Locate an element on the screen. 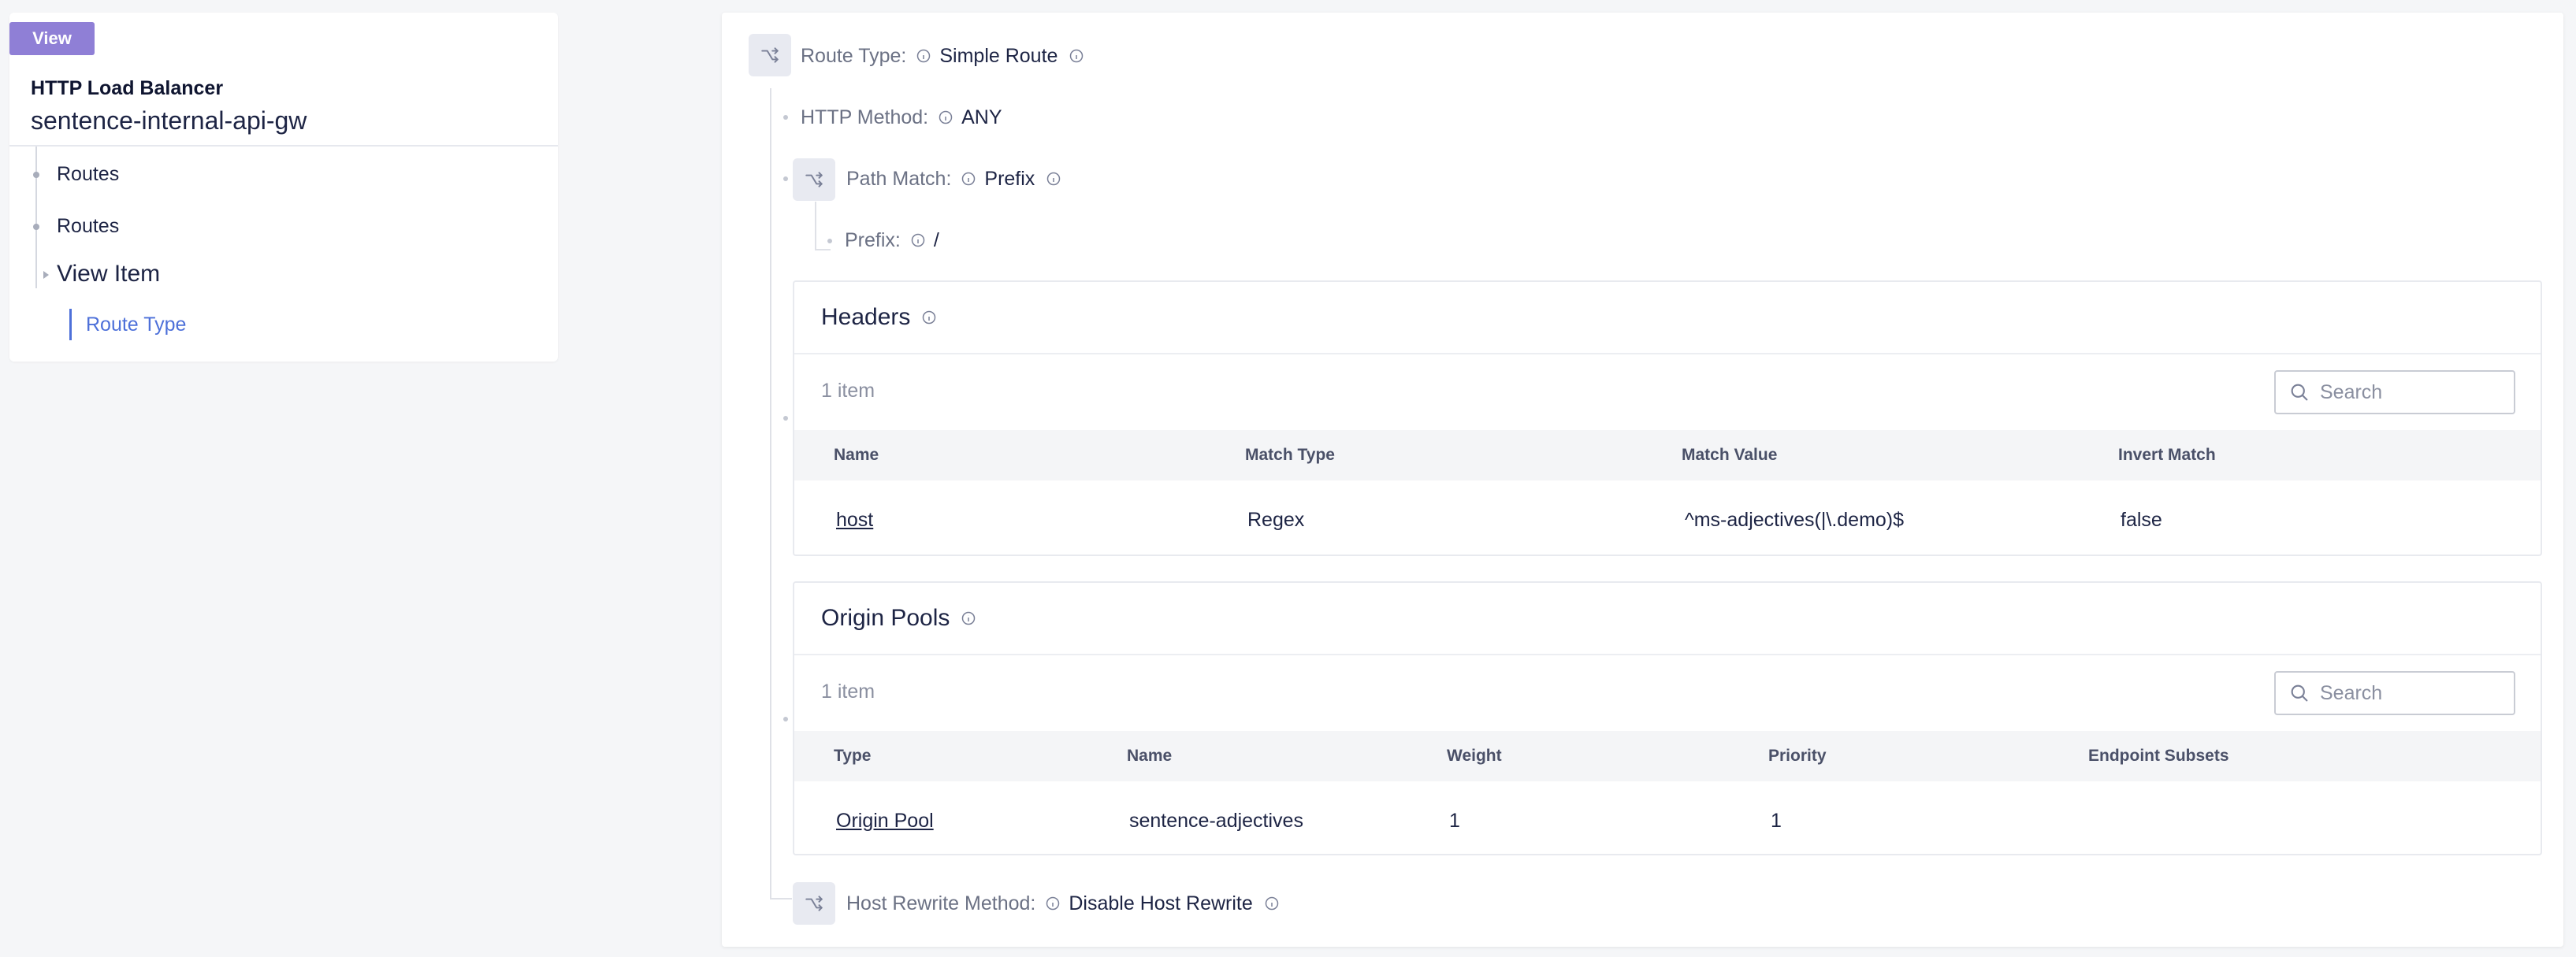  route-type-row: Route Type: Simple Route is located at coordinates (942, 56).